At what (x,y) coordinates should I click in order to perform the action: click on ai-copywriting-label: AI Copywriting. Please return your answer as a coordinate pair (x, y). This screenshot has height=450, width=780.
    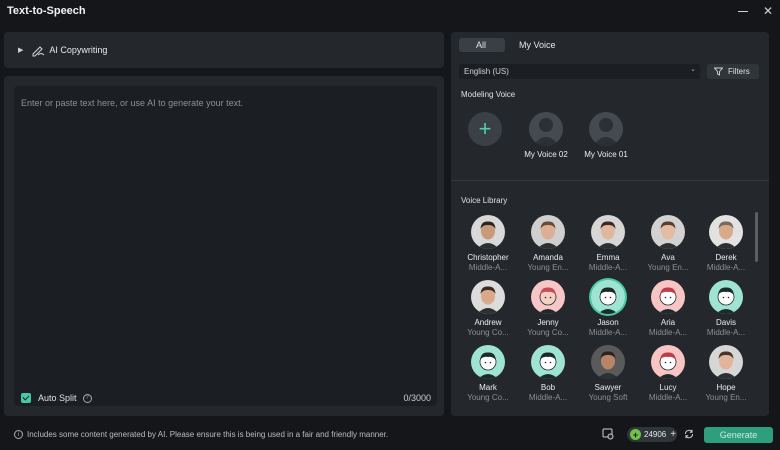
    Looking at the image, I should click on (78, 50).